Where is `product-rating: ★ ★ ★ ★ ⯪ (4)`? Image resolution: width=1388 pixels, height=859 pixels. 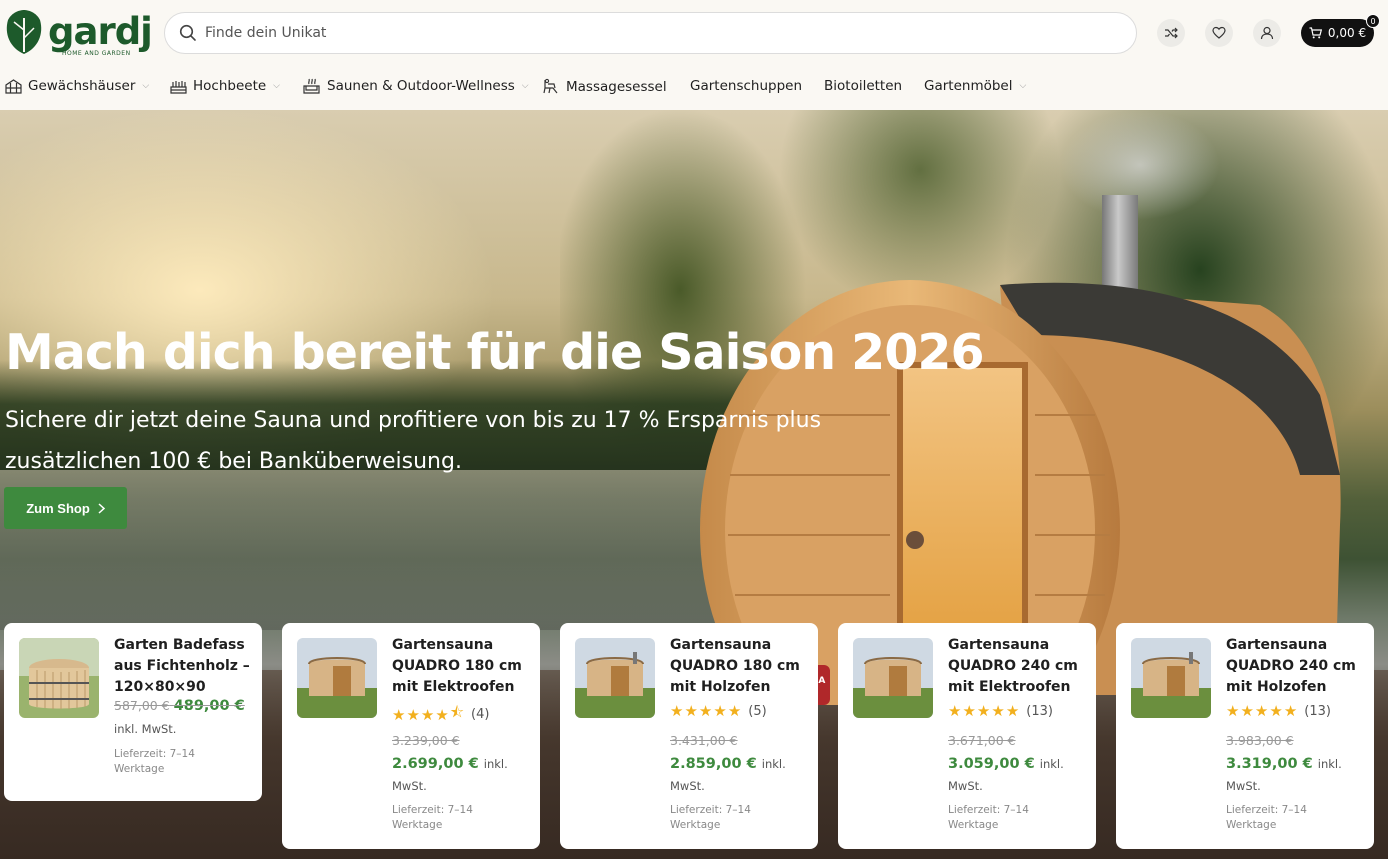 product-rating: ★ ★ ★ ★ ⯪ (4) is located at coordinates (440, 714).